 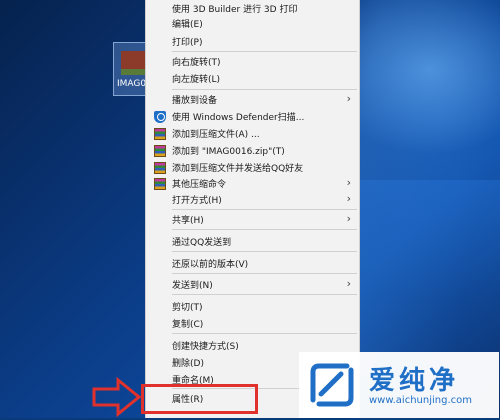 What do you see at coordinates (252, 24) in the screenshot?
I see `menu-item-edit: 编辑(E)` at bounding box center [252, 24].